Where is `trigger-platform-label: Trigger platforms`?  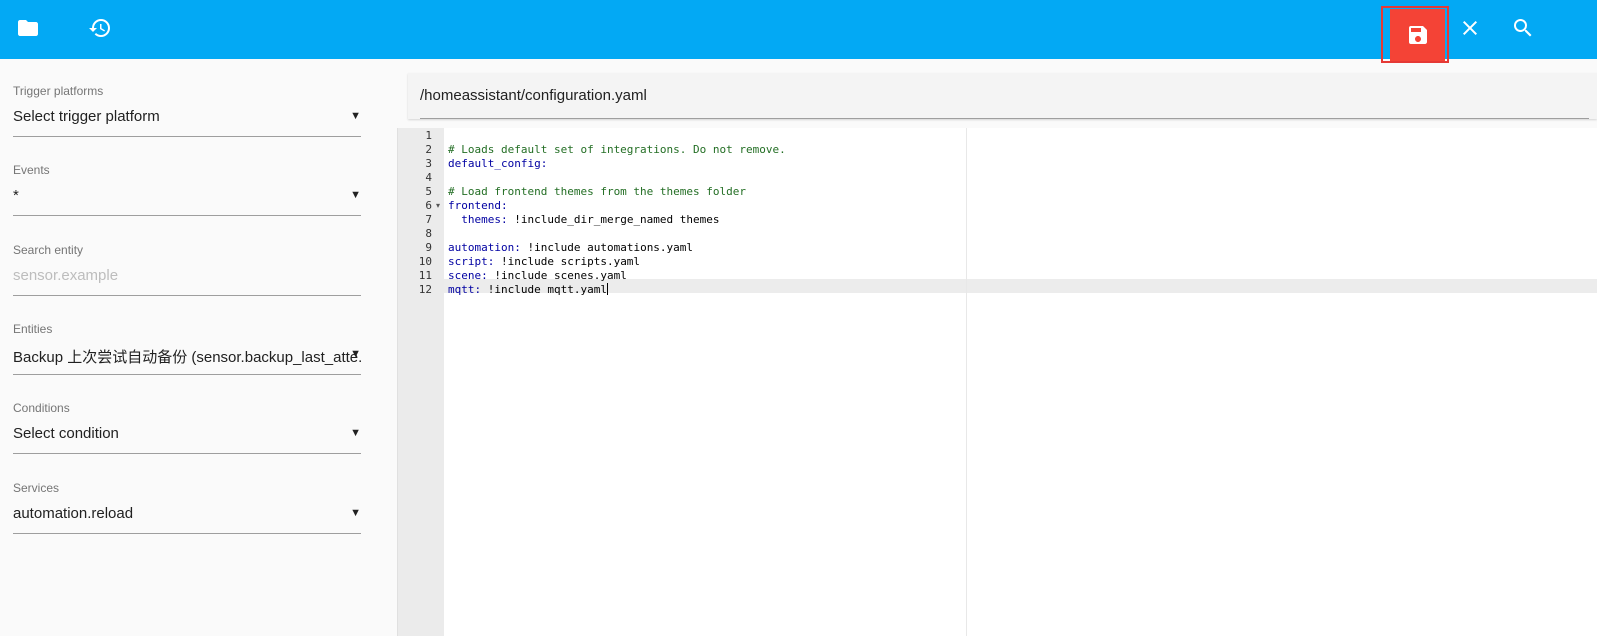
trigger-platform-label: Trigger platforms is located at coordinates (58, 91).